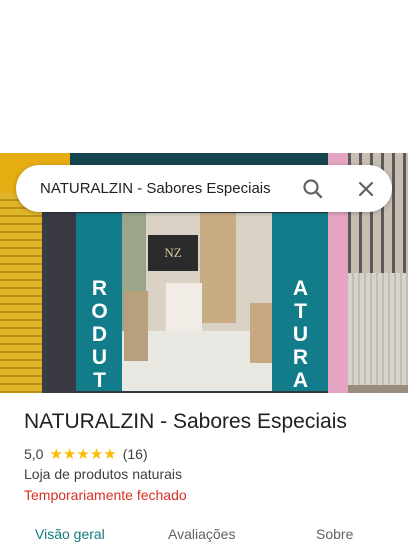 This screenshot has width=408, height=546. Describe the element at coordinates (83, 454) in the screenshot. I see `star-rating-icon: ★★★★★` at that location.